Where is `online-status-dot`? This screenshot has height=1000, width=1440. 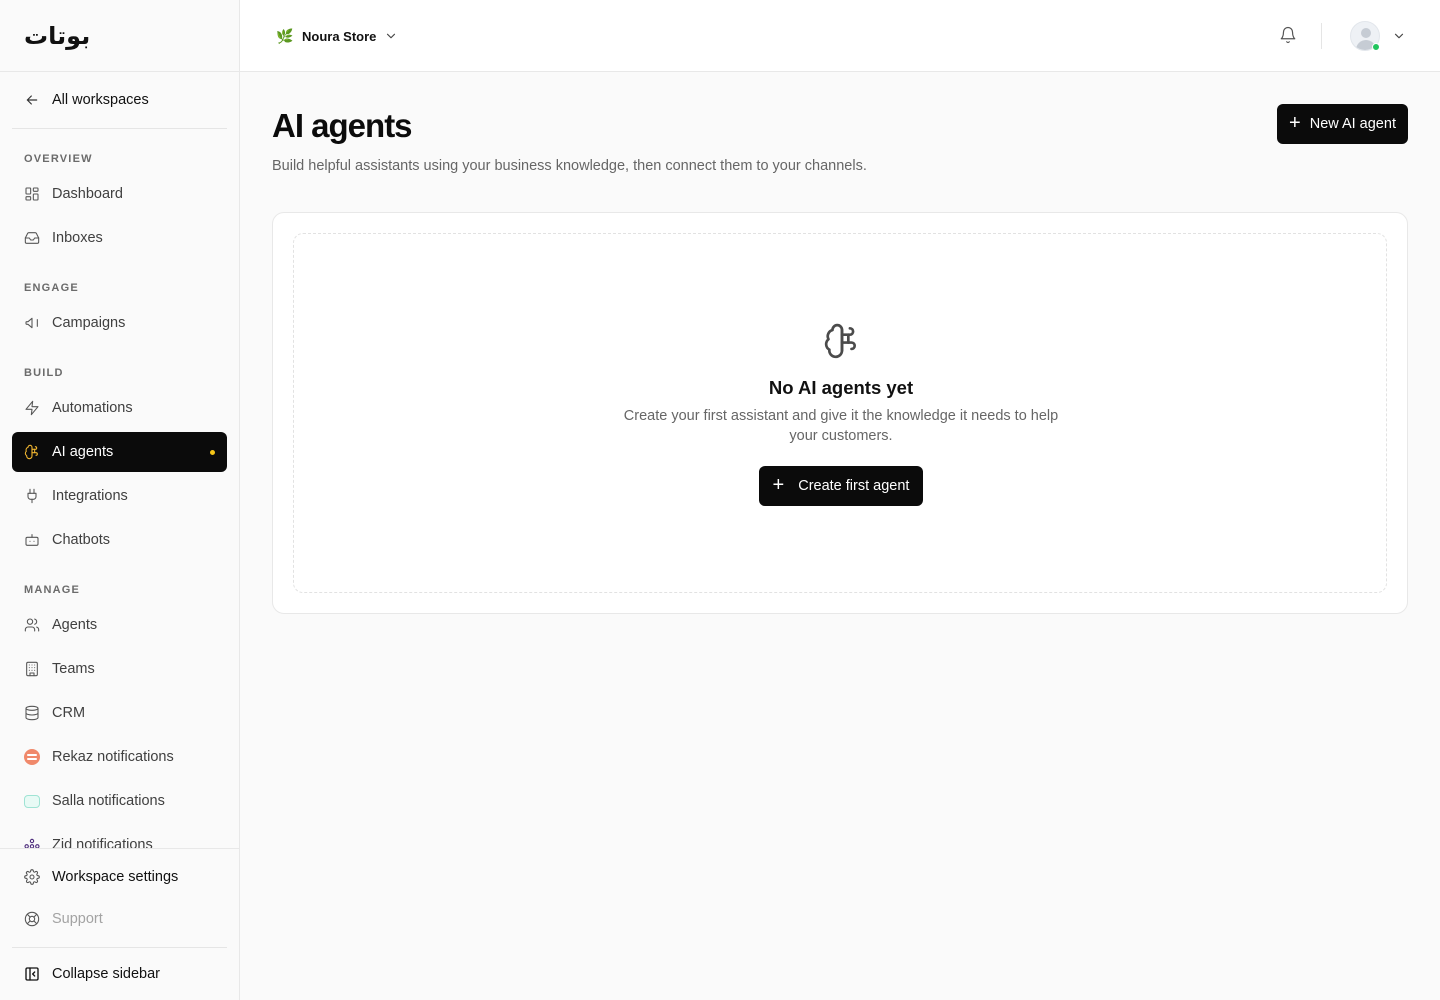 online-status-dot is located at coordinates (1376, 47).